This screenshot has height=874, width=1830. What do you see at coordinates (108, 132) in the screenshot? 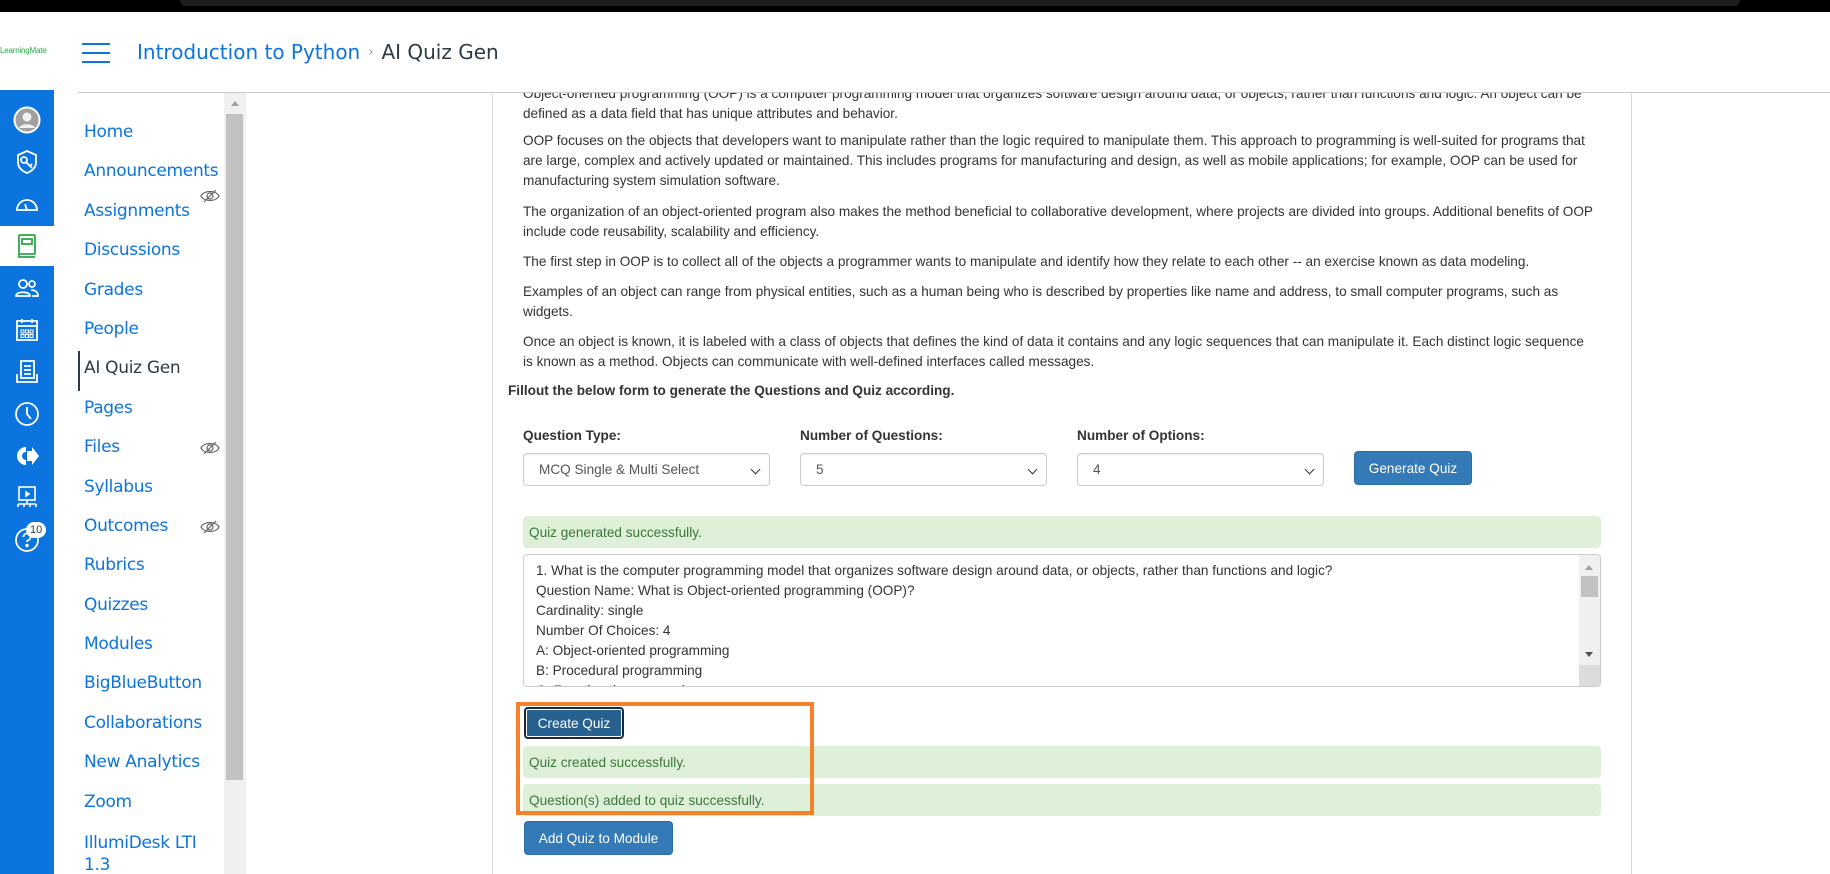
I see `course-nav-home: Home` at bounding box center [108, 132].